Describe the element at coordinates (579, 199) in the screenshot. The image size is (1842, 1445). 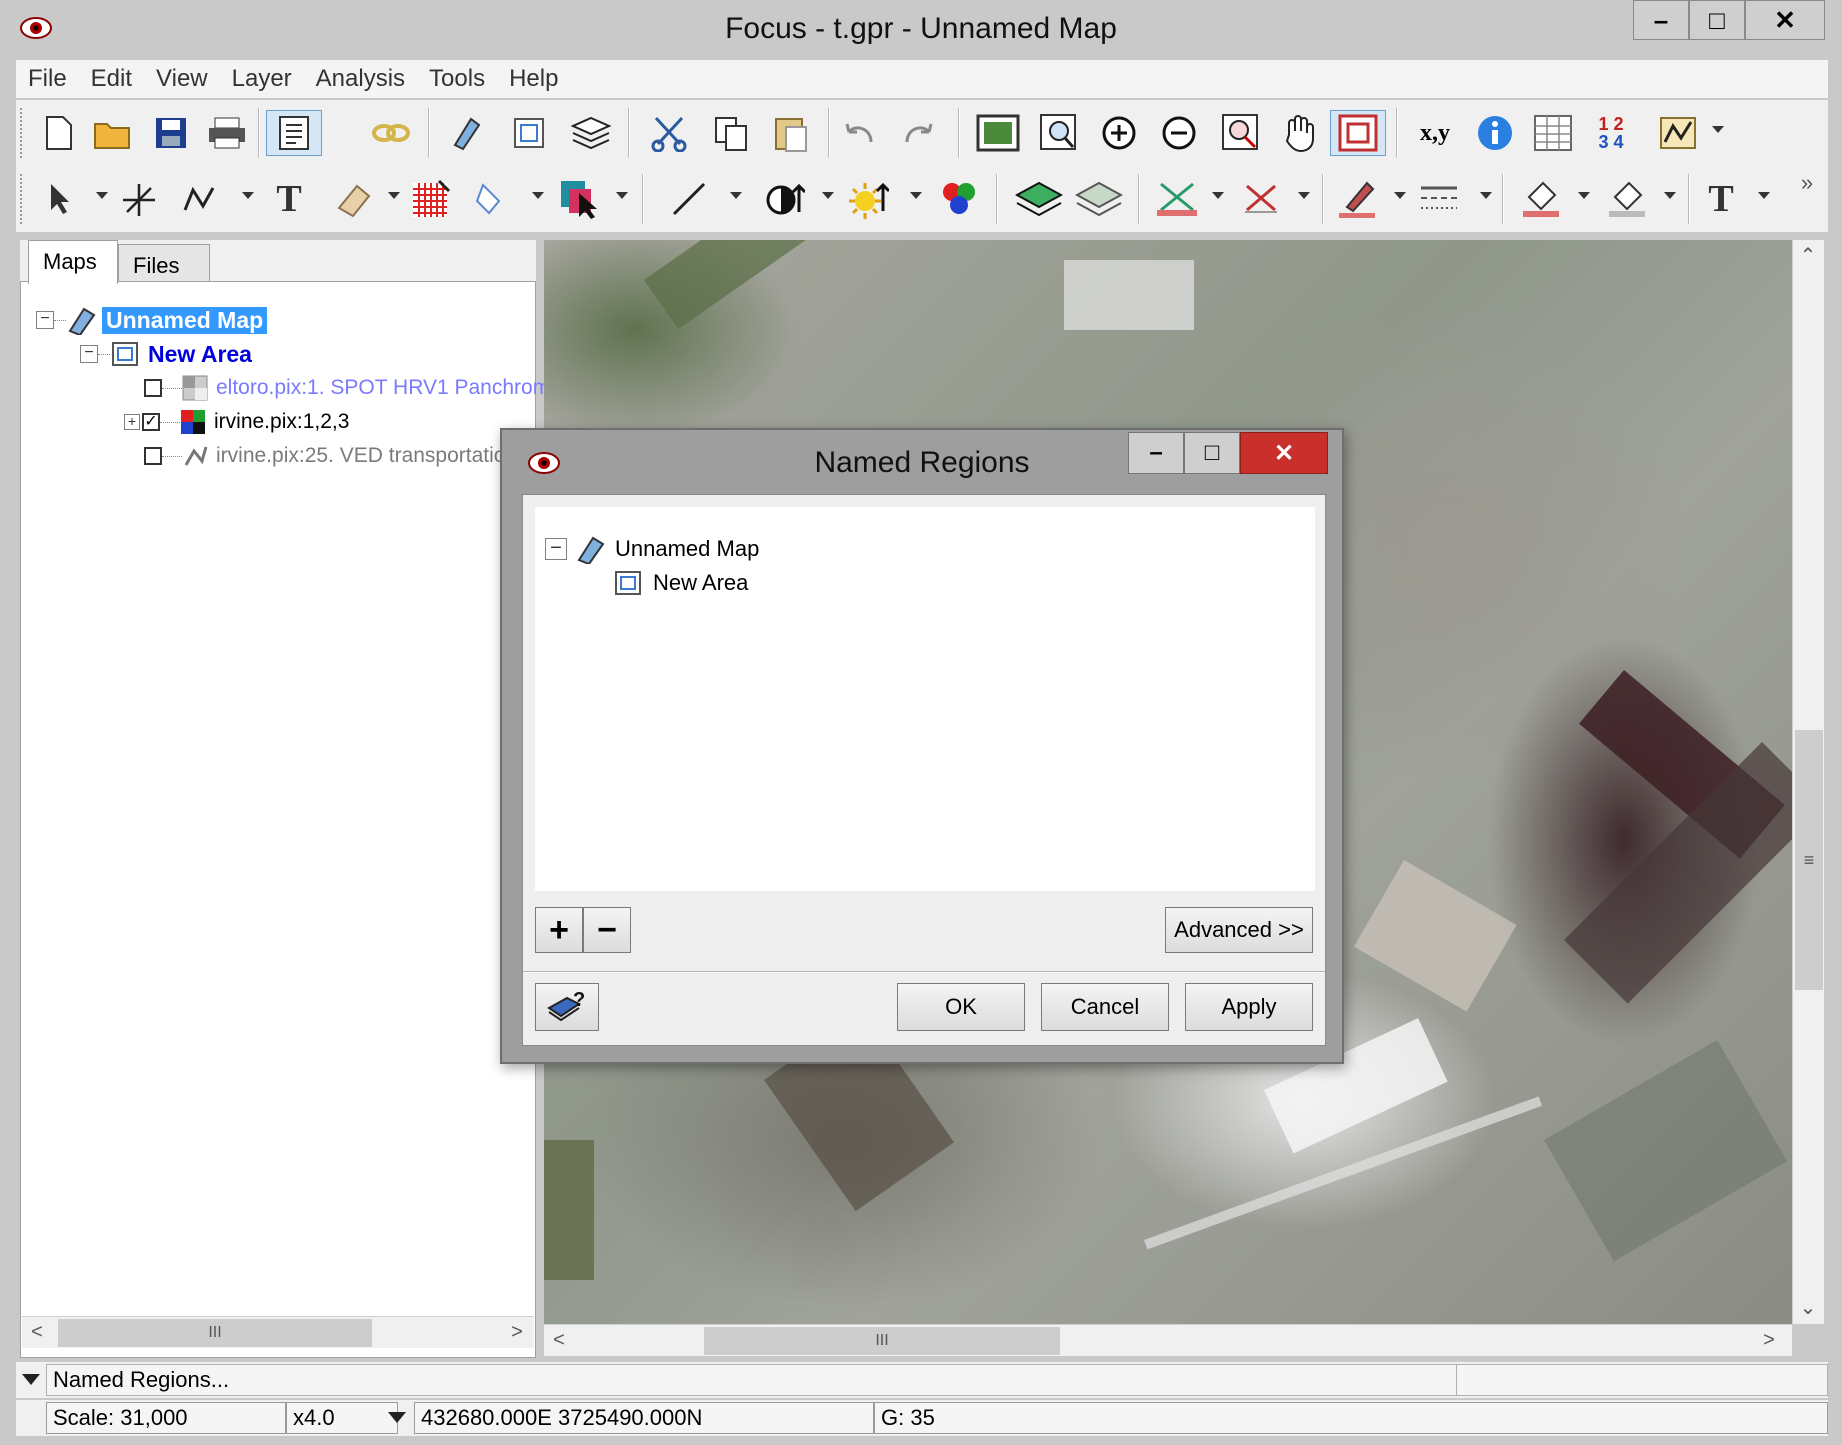
I see `select-cursor-icon` at that location.